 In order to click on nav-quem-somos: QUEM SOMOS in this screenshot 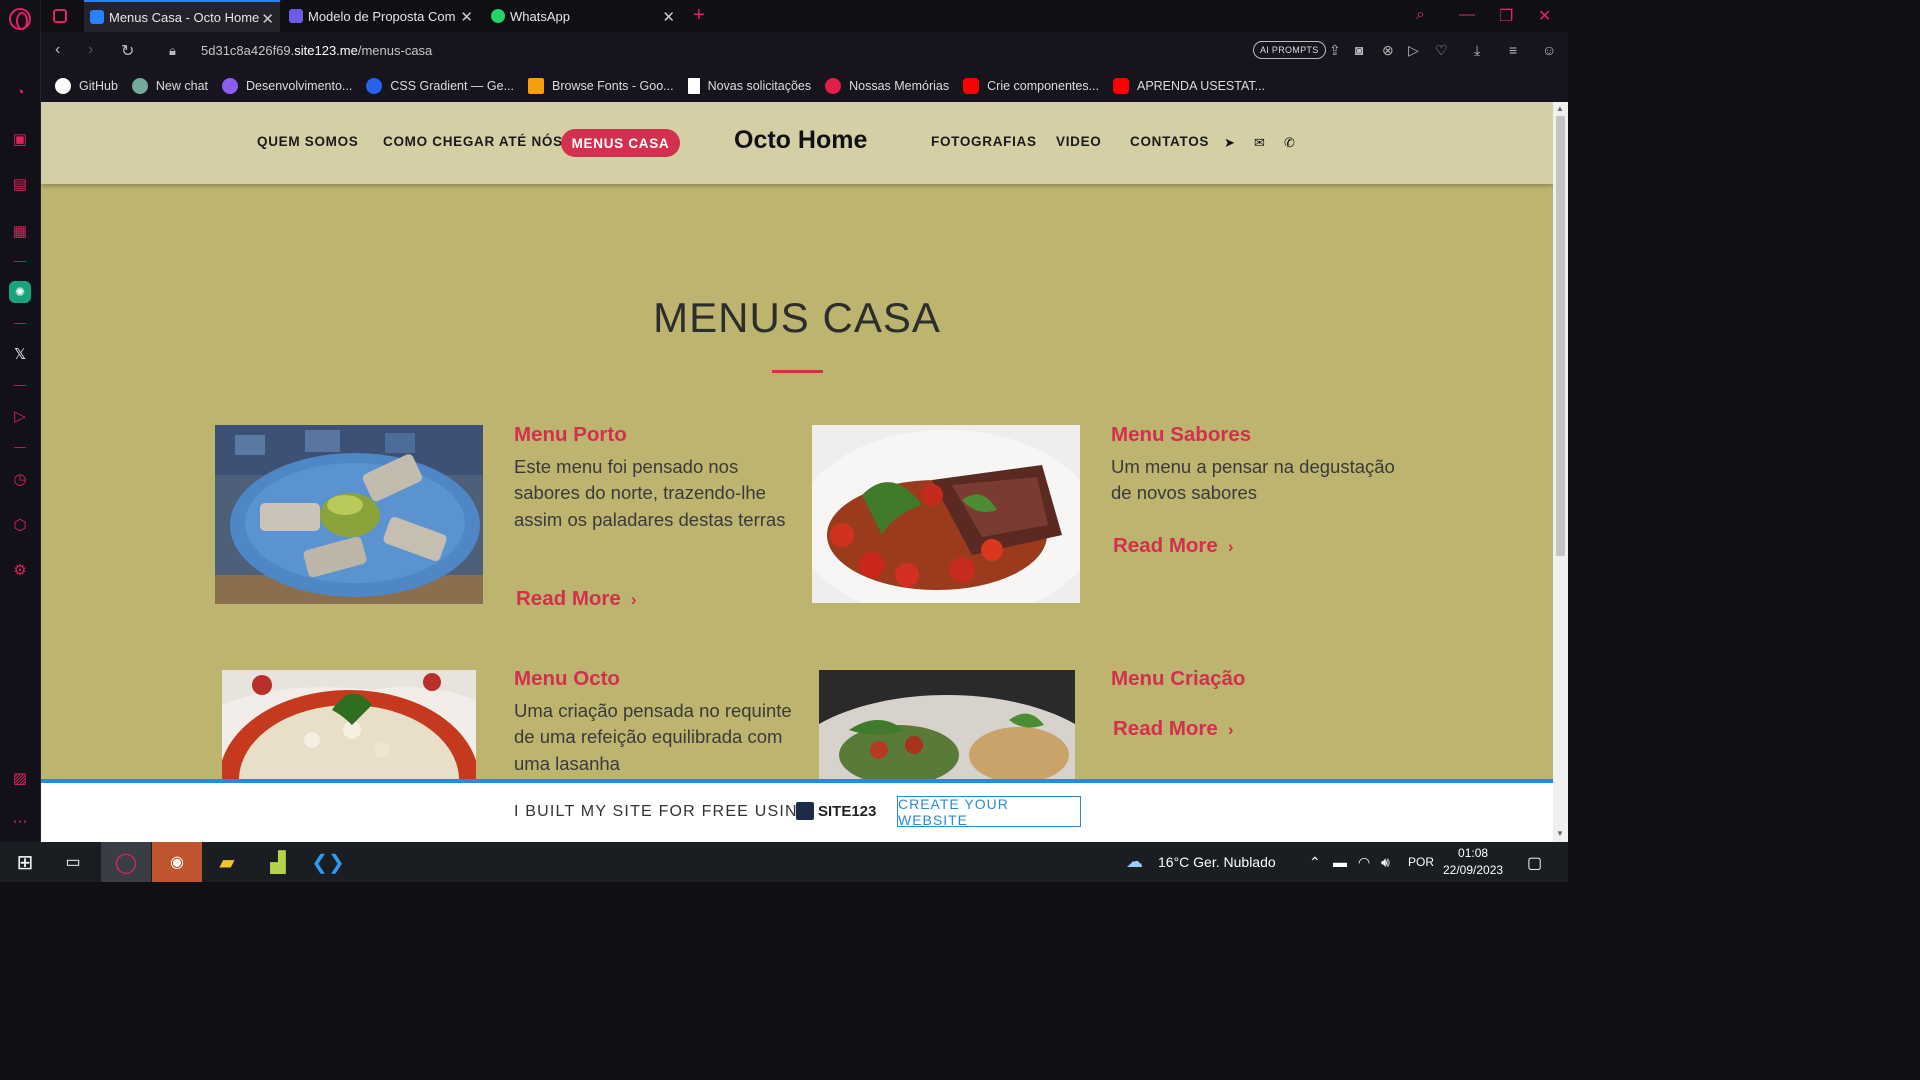, I will do `click(308, 141)`.